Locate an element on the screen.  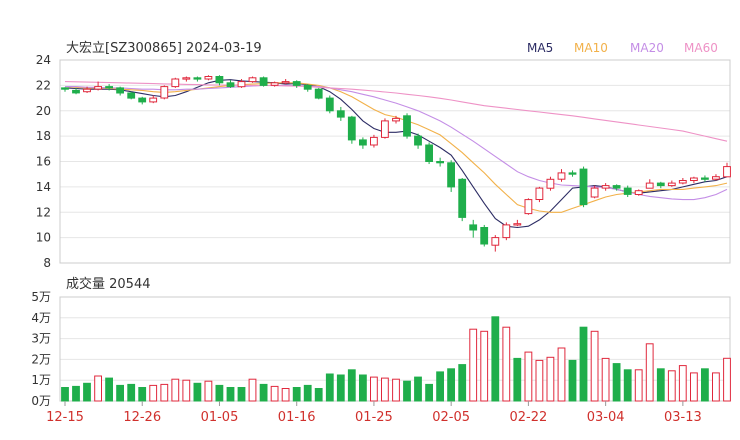
price-tick-label: 12 is located at coordinates (43, 212).